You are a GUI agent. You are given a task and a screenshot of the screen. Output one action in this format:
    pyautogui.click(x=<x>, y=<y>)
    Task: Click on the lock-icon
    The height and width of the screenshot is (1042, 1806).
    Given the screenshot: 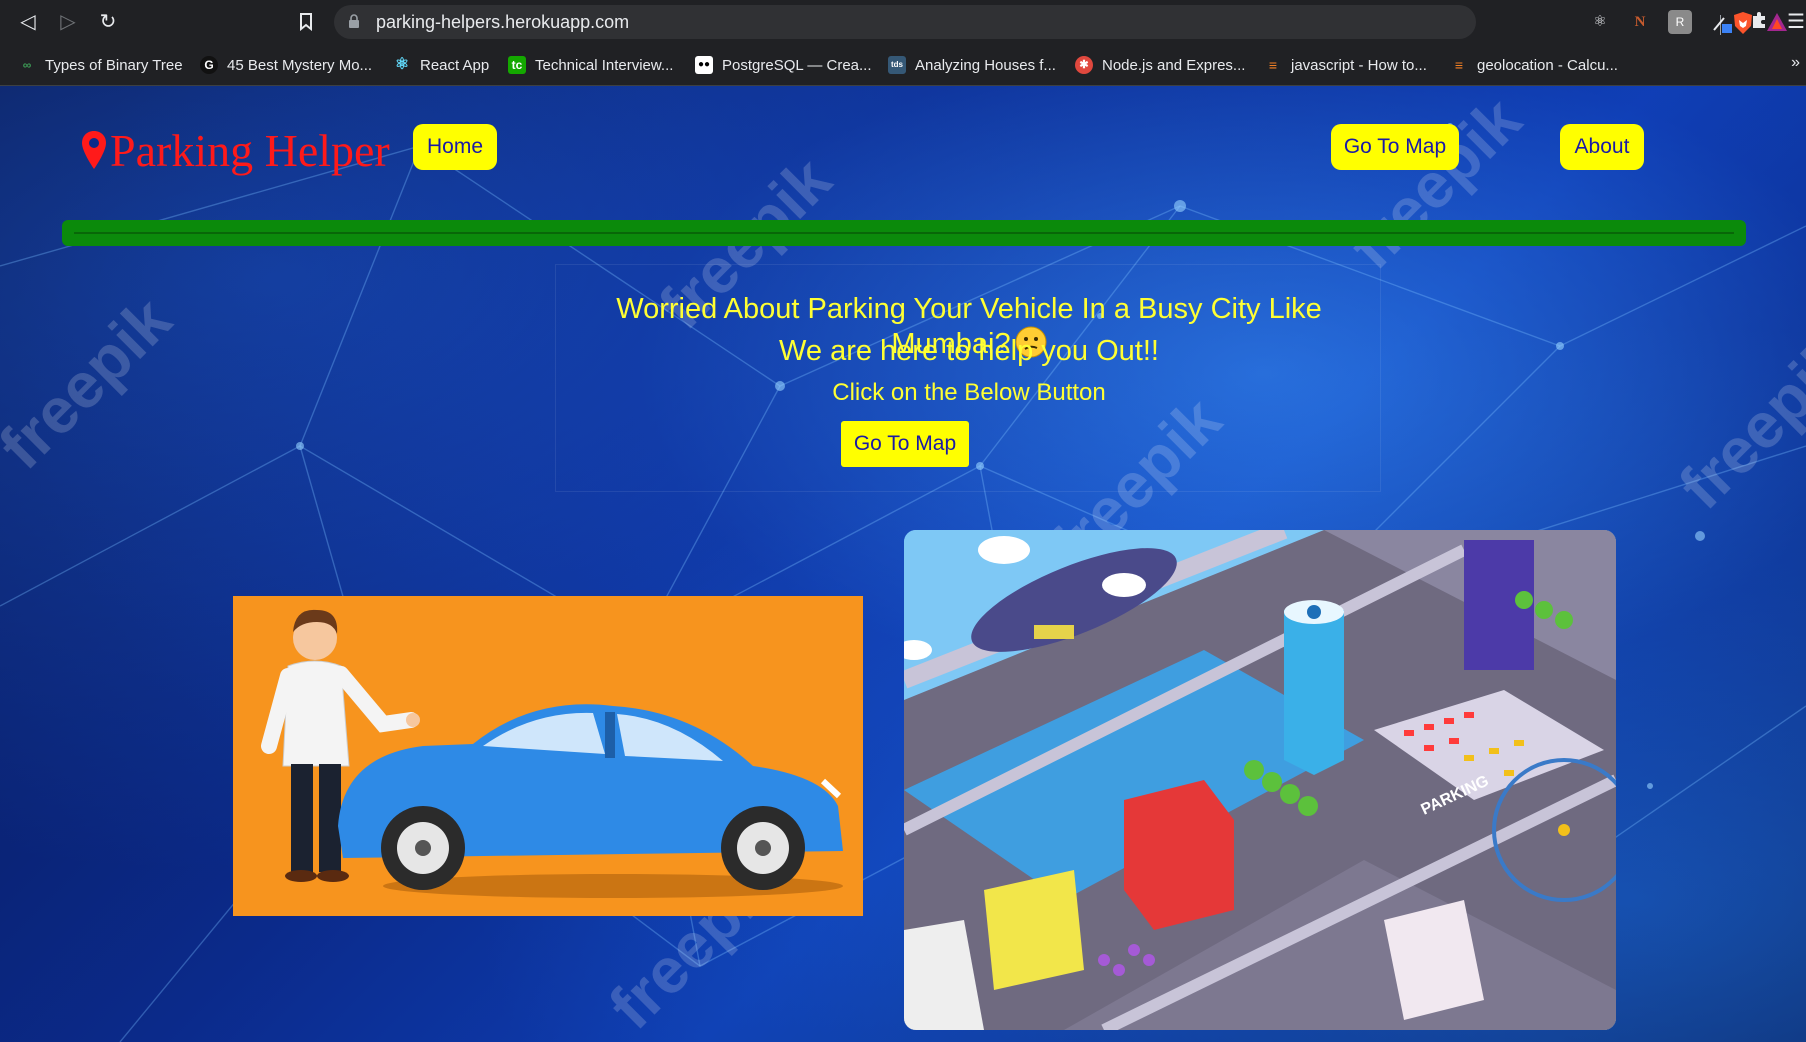 What is the action you would take?
    pyautogui.click(x=354, y=21)
    